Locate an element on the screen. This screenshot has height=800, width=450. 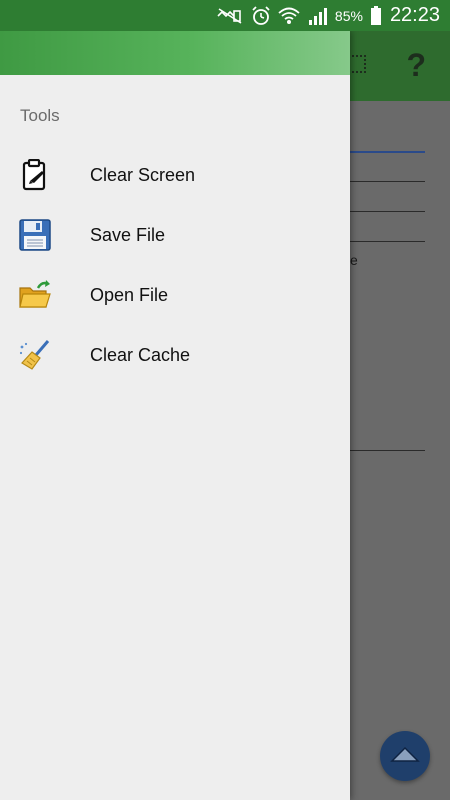
grid-icon is located at coordinates (357, 64).